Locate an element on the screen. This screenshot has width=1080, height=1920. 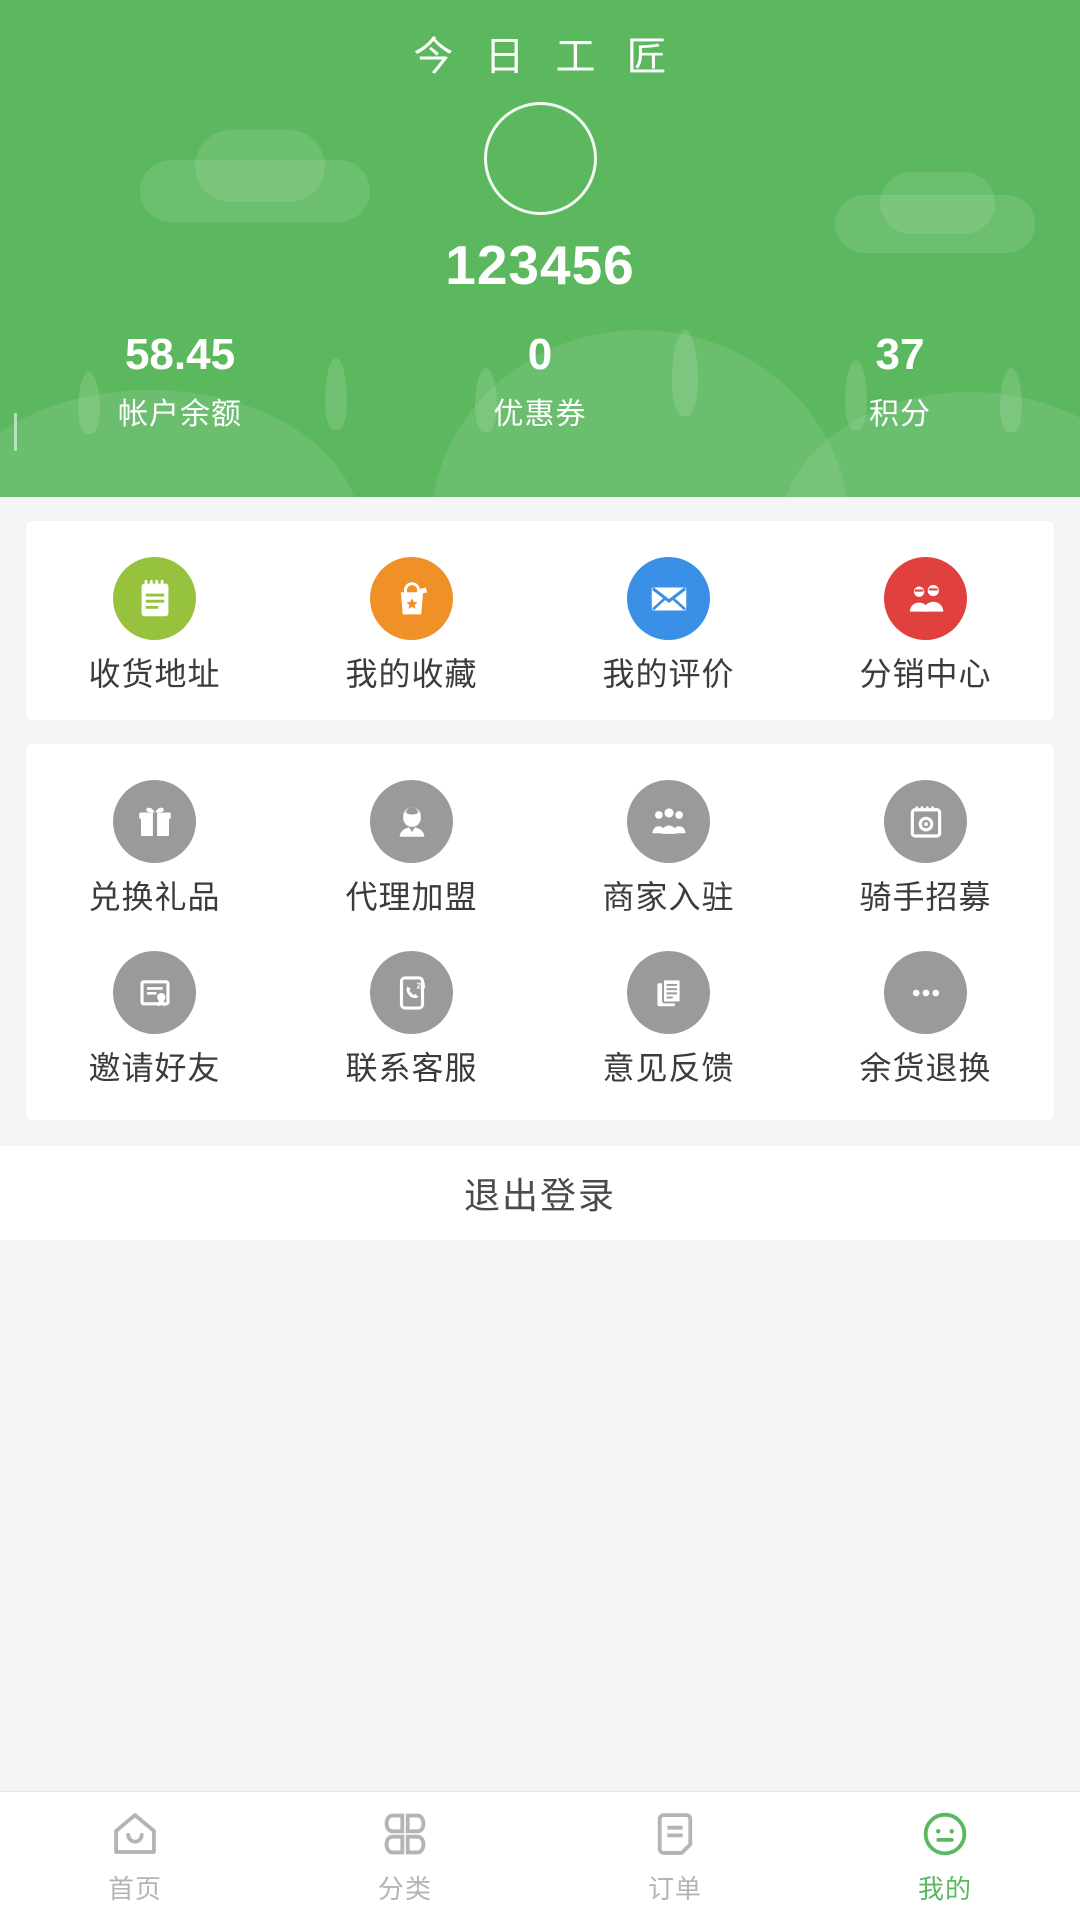
service-agent-join: 代理加盟 is located at coordinates (411, 846).